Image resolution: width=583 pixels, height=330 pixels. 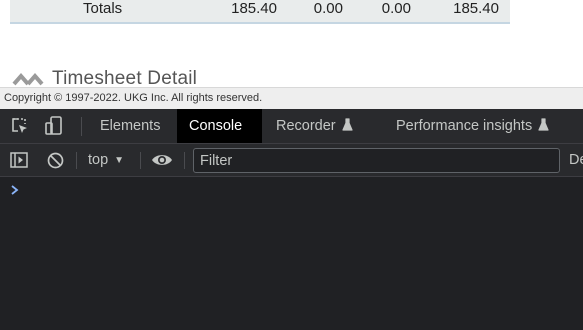 I want to click on console-toolbar: top ▼ De, so click(x=291, y=160).